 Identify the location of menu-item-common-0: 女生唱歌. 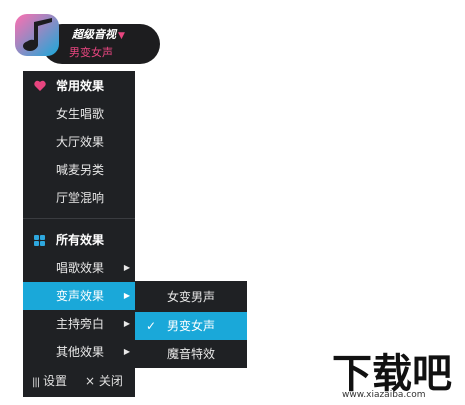
(79, 114).